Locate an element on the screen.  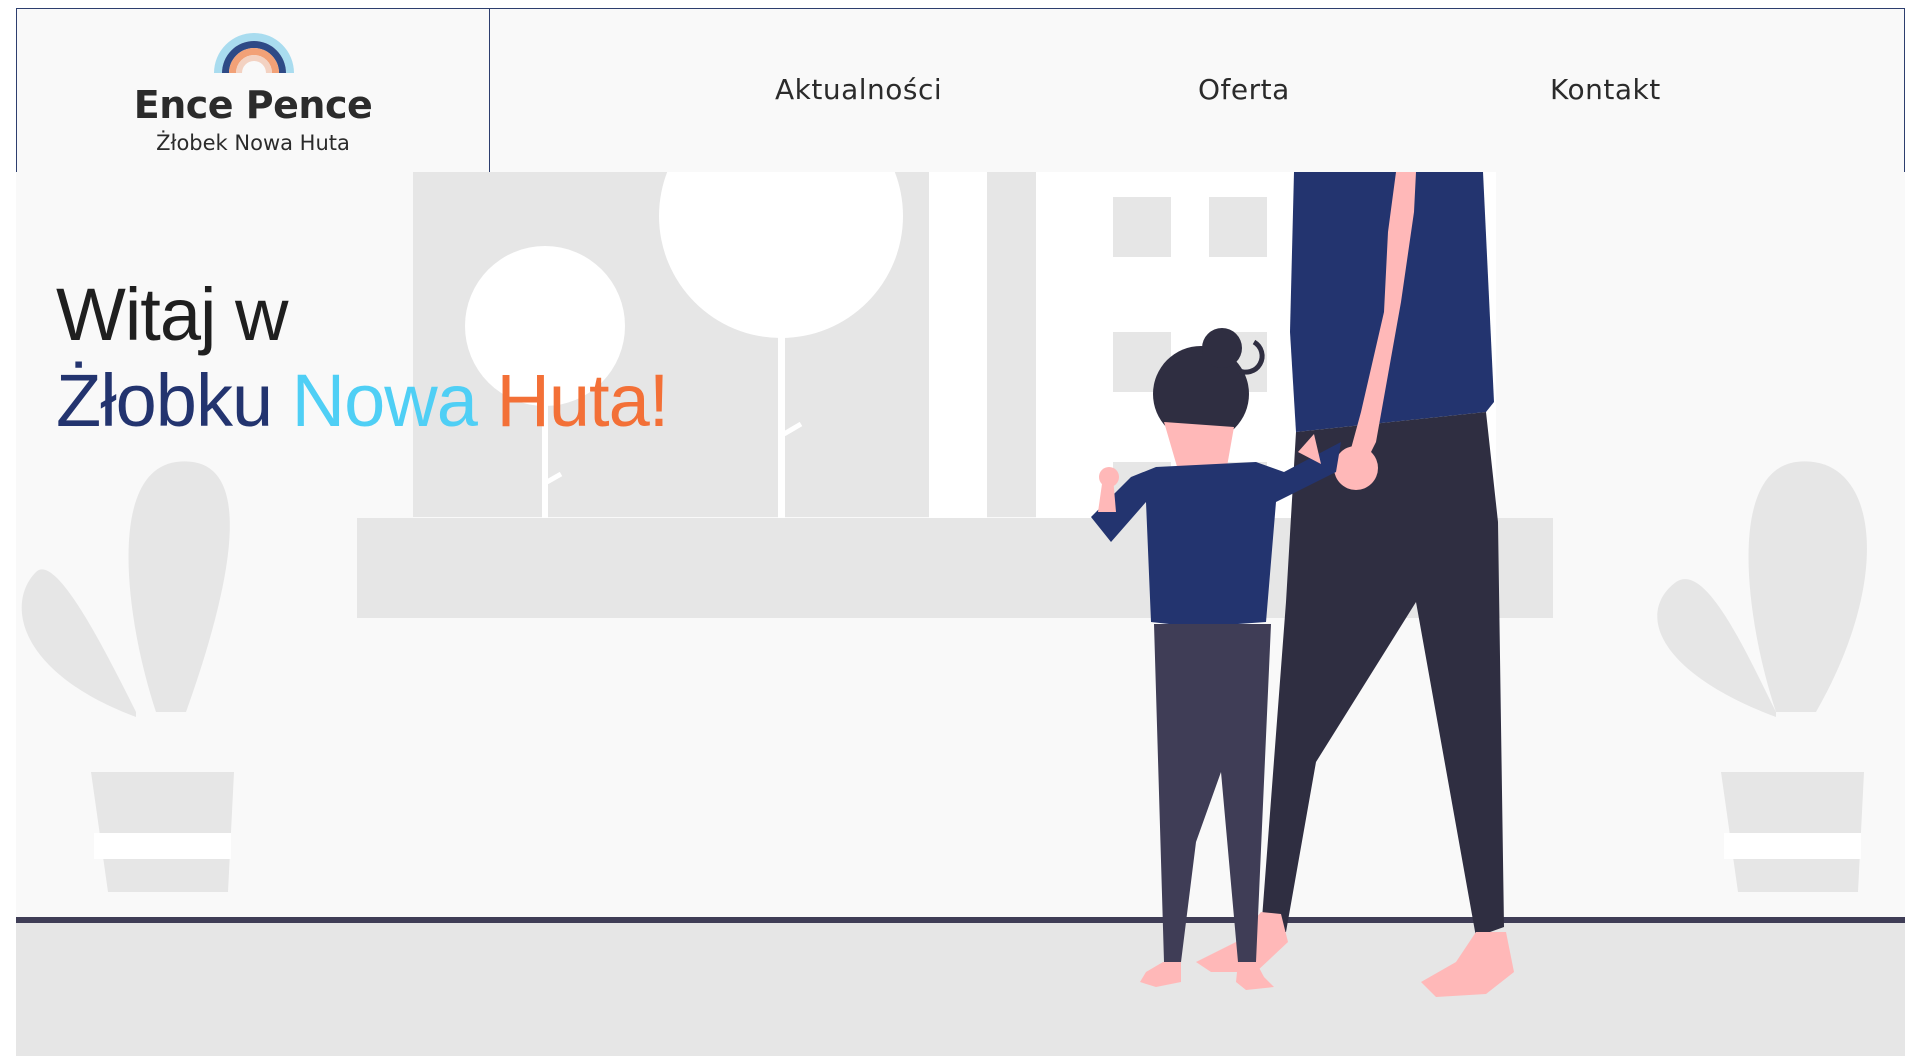
brand-logo-link: Ence Pence Żłobek Nowa Huta is located at coordinates (253, 90).